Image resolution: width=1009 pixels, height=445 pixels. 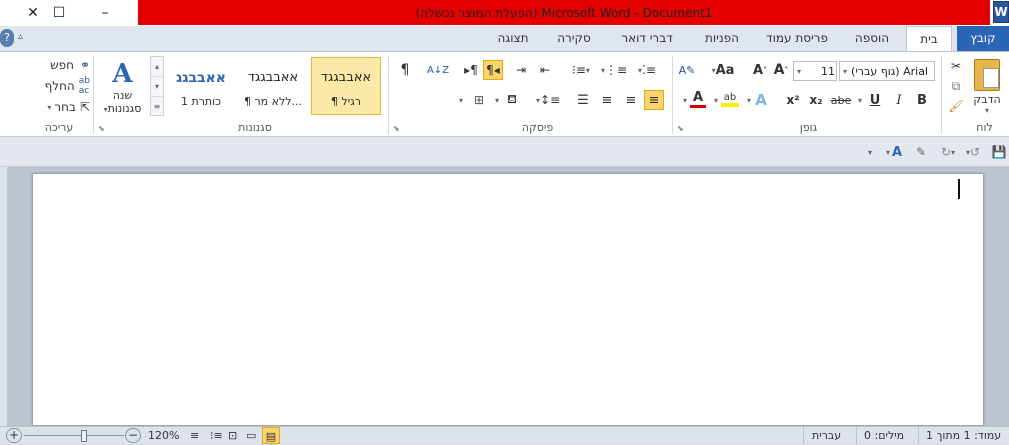 What do you see at coordinates (20, 36) in the screenshot?
I see `ribbon-collapse-icon: ▵` at bounding box center [20, 36].